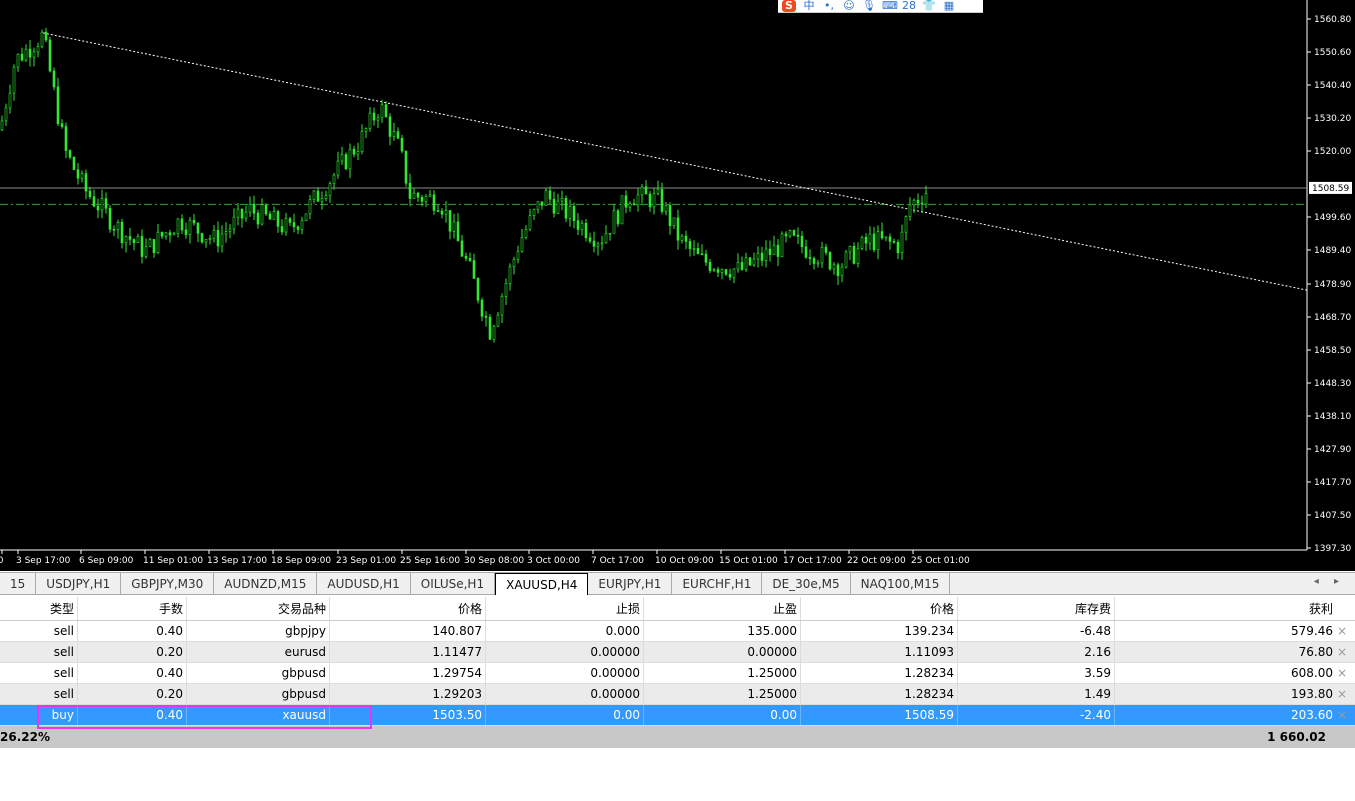 Image resolution: width=1355 pixels, height=801 pixels. Describe the element at coordinates (168, 583) in the screenshot. I see `tab-gbpjpy-m30: GBPJPY,M30` at that location.